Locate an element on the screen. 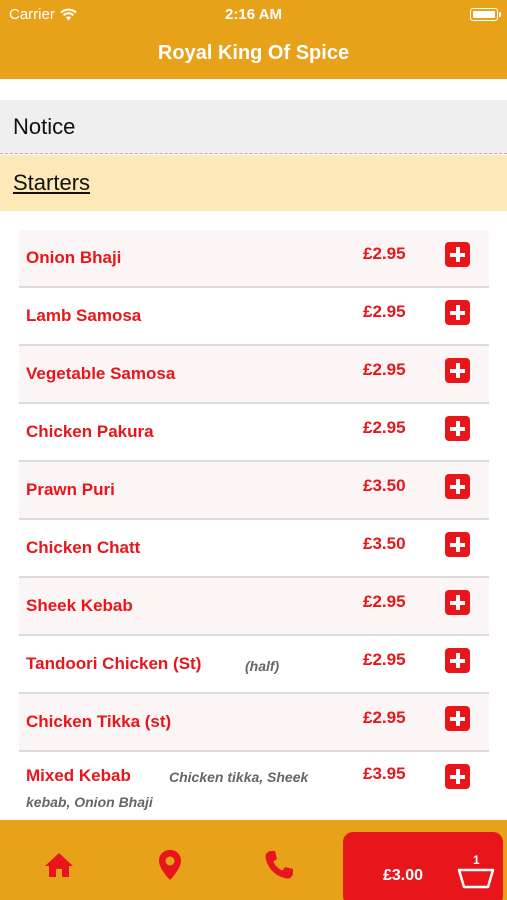 This screenshot has width=507, height=900. item-name: Vegetable Samosa is located at coordinates (101, 373).